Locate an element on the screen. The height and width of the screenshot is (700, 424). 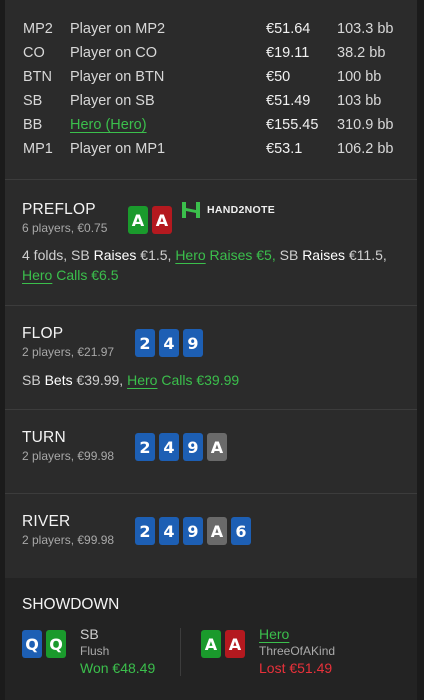
player-position: CO is located at coordinates (34, 53).